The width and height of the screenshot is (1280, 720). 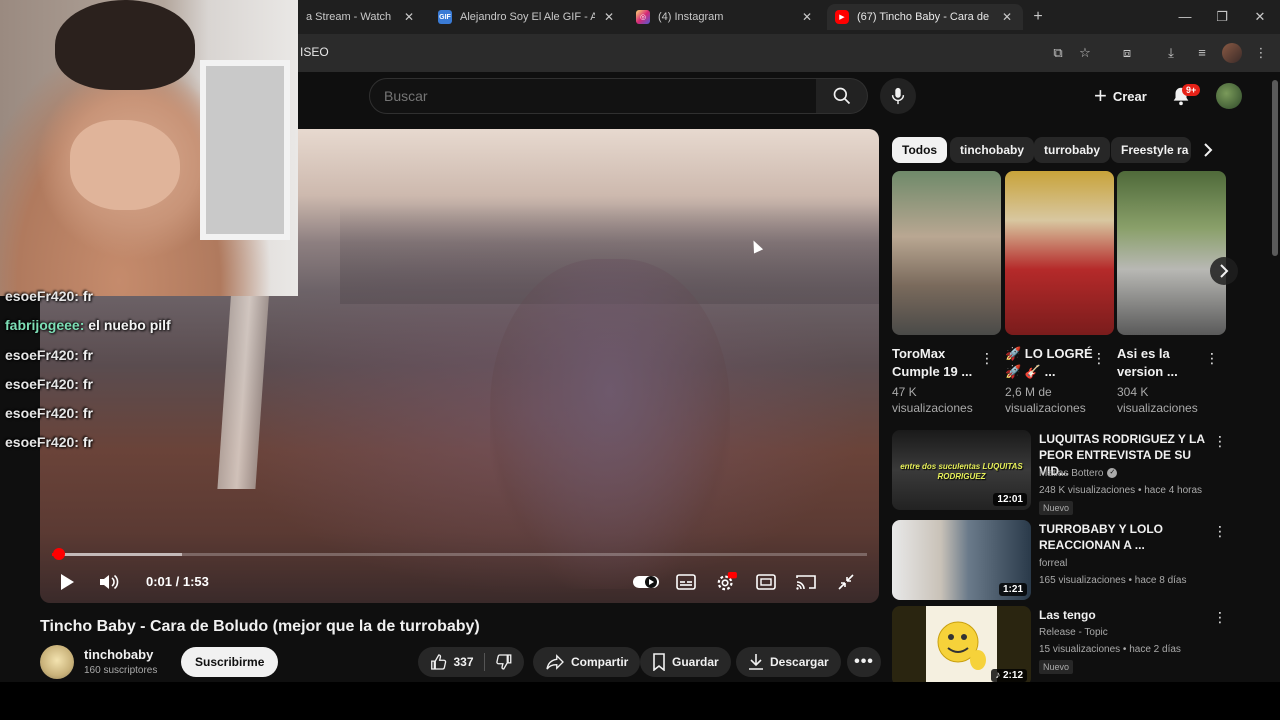 What do you see at coordinates (230, 662) in the screenshot?
I see `subscribe-button: Suscribirme` at bounding box center [230, 662].